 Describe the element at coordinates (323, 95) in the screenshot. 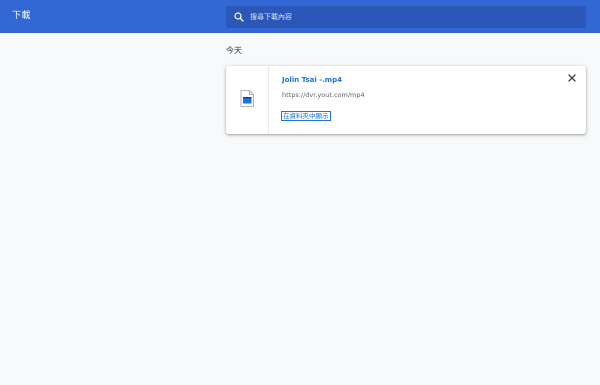

I see `download-source-url: https://dvr.yout.com/mp4` at that location.